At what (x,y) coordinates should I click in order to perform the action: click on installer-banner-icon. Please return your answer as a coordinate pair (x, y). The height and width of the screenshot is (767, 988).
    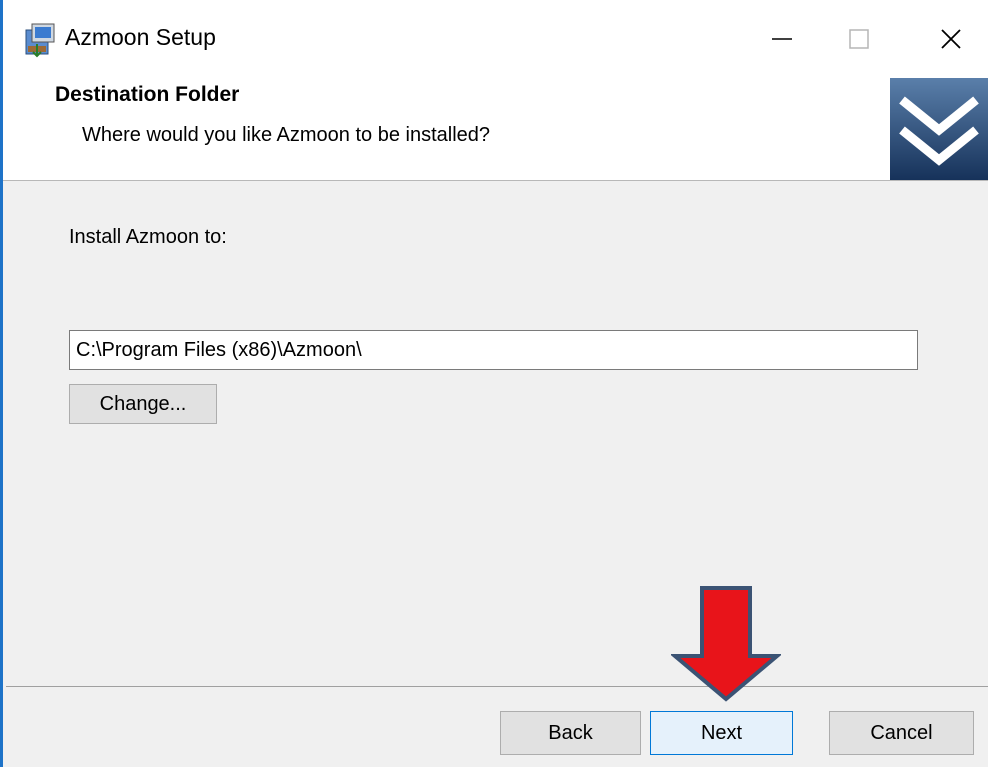
    Looking at the image, I should click on (939, 129).